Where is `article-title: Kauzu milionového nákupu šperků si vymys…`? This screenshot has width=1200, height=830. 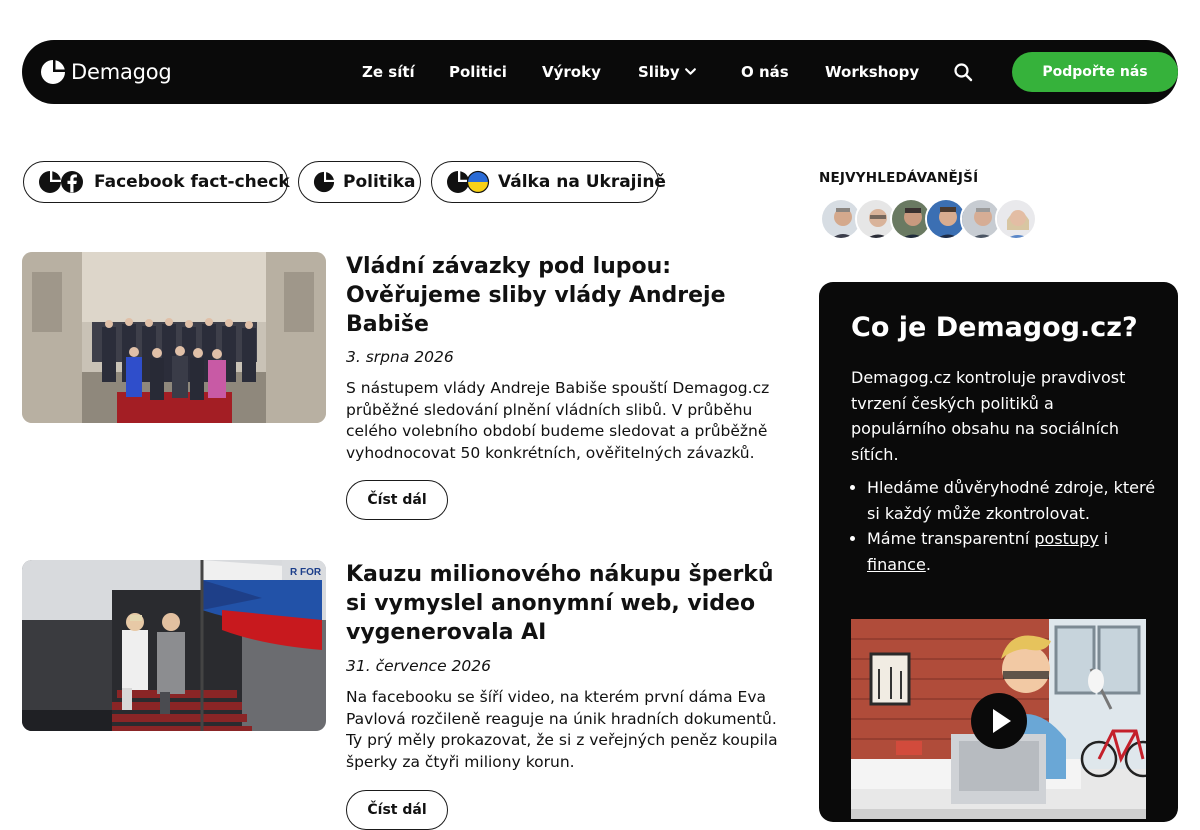 article-title: Kauzu milionového nákupu šperků si vymys… is located at coordinates (566, 603).